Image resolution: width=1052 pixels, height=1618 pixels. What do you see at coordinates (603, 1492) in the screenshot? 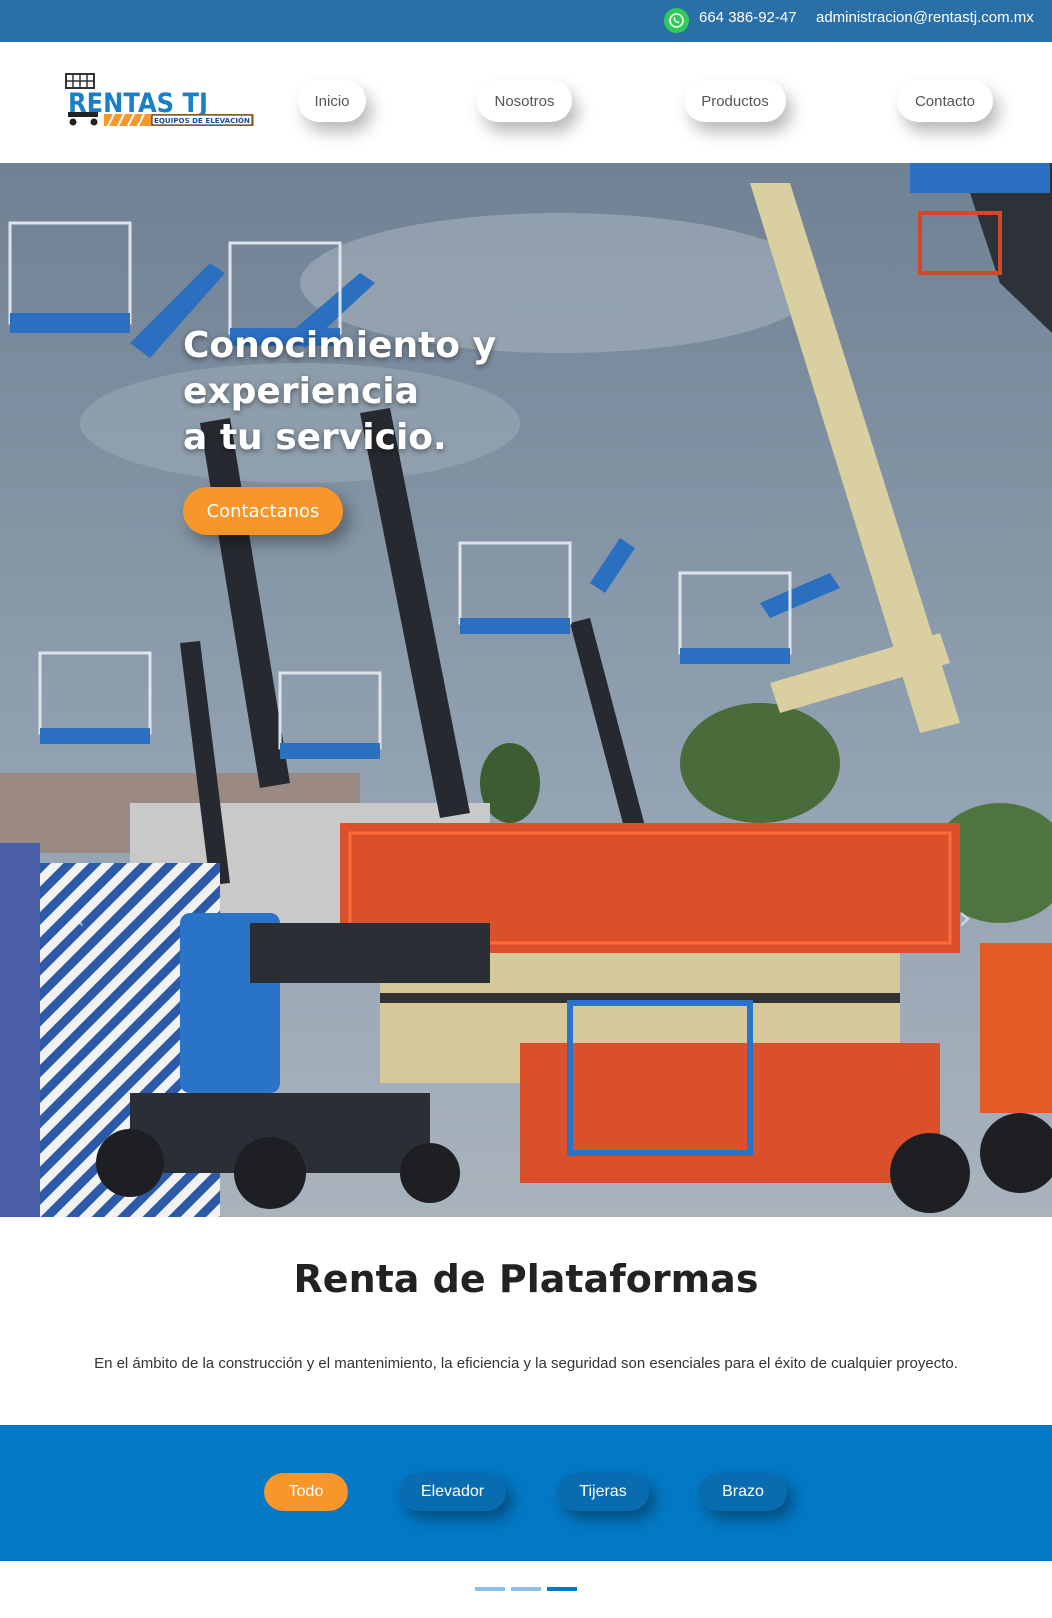
I see `filter-tijeras: Tijeras` at bounding box center [603, 1492].